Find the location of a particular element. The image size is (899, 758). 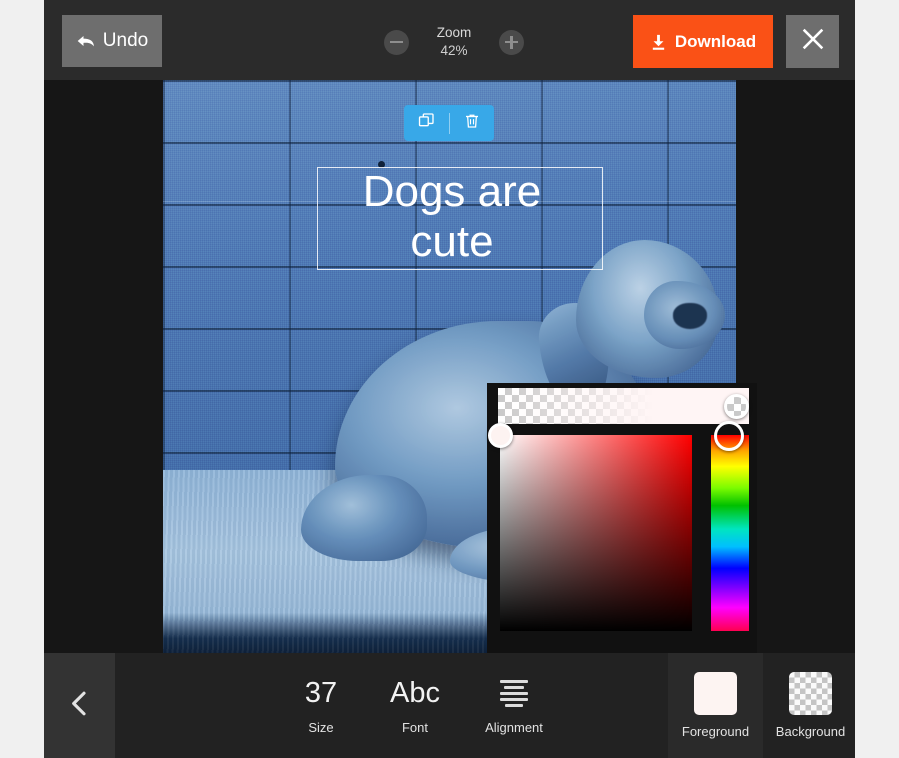

foreground-swatch is located at coordinates (715, 693).